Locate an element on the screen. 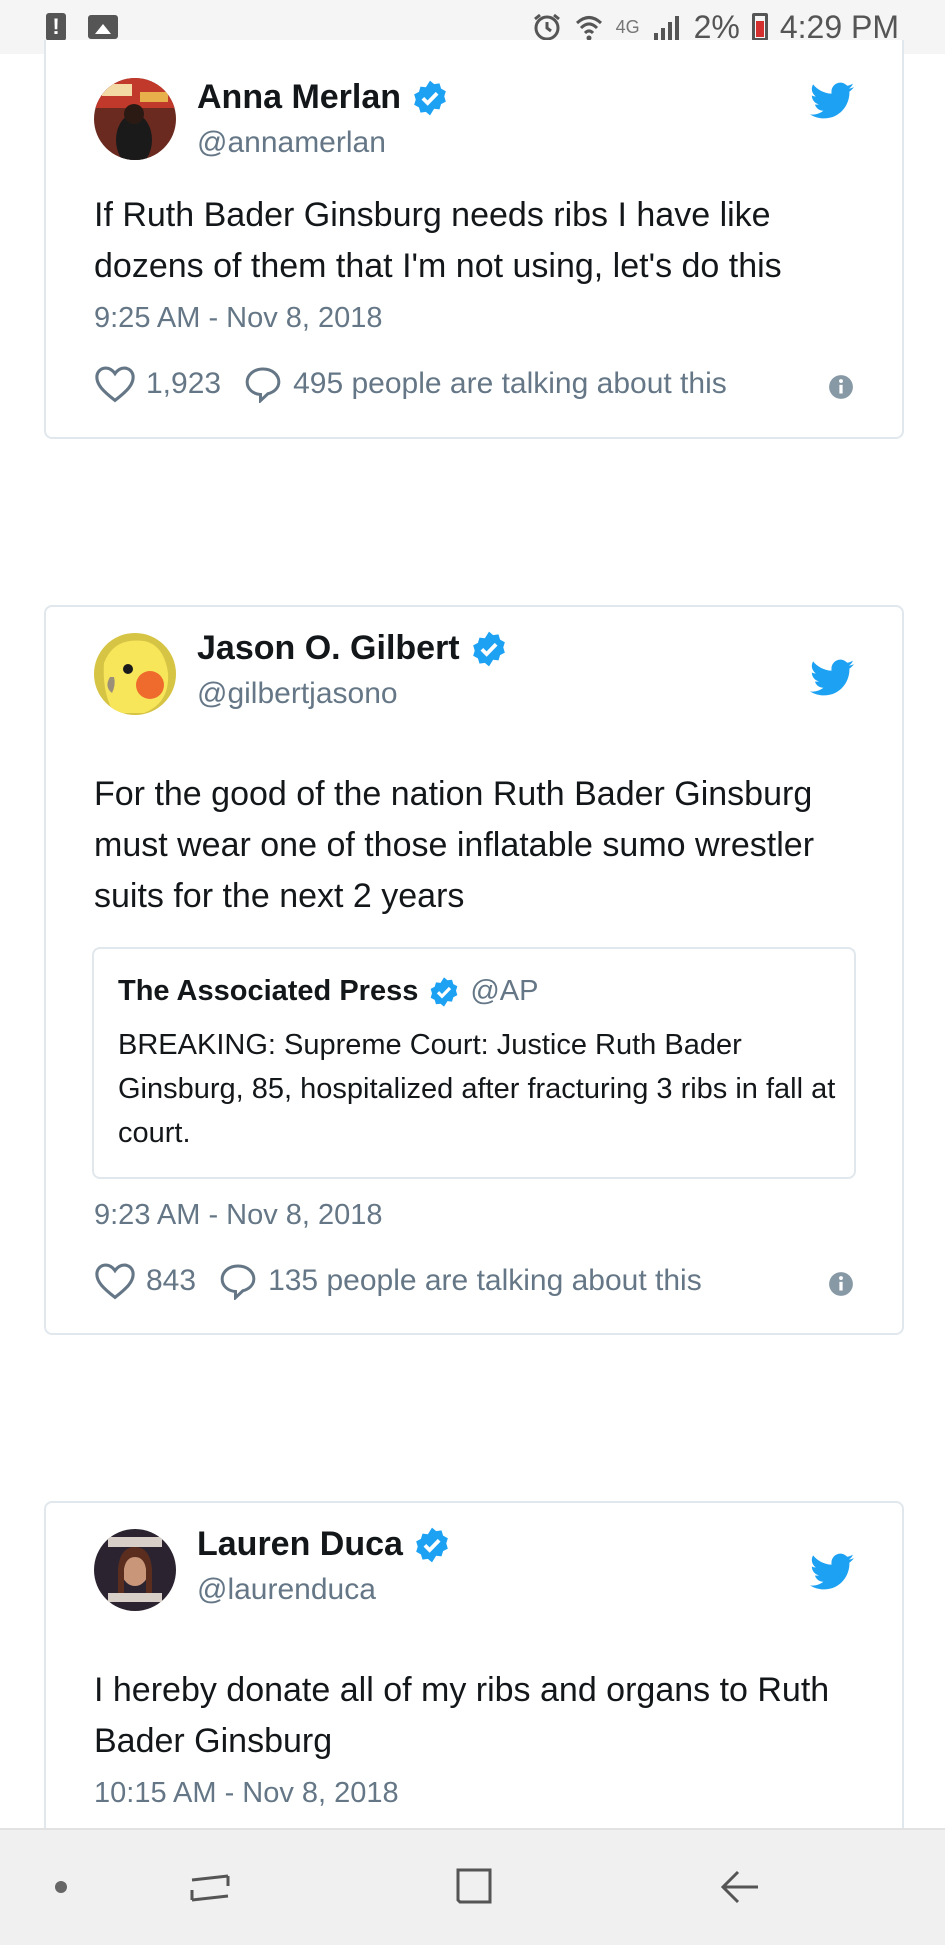  like-count: 1,923 is located at coordinates (184, 383).